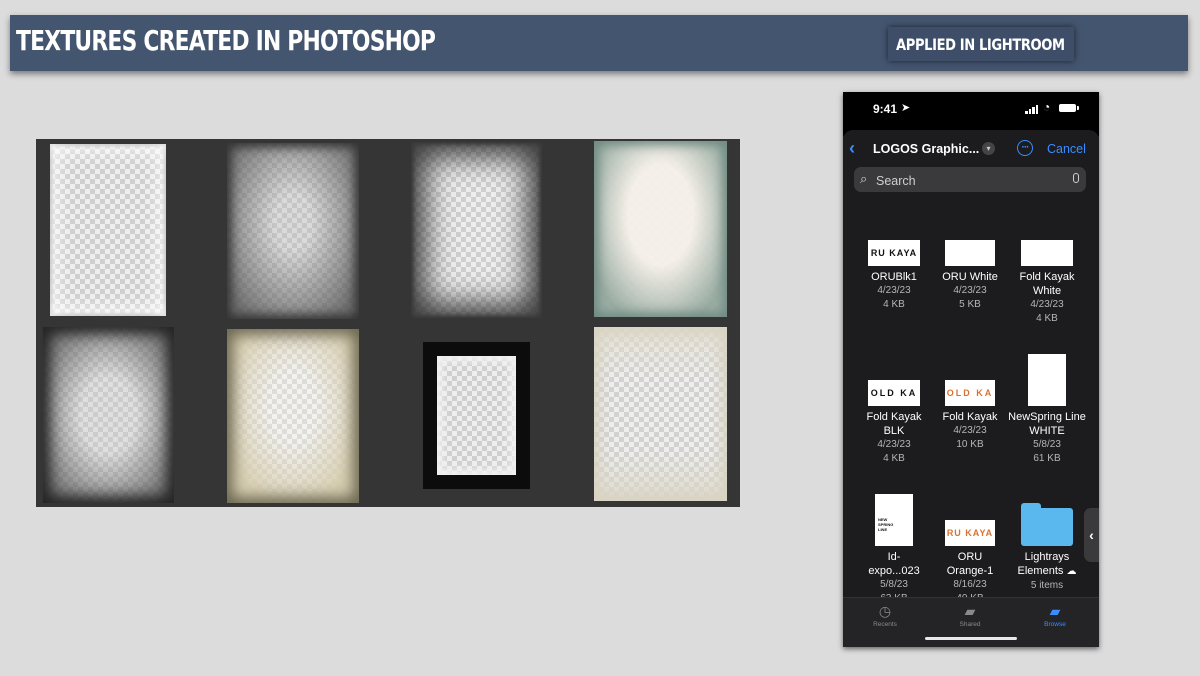  Describe the element at coordinates (1076, 178) in the screenshot. I see `microphone-icon` at that location.